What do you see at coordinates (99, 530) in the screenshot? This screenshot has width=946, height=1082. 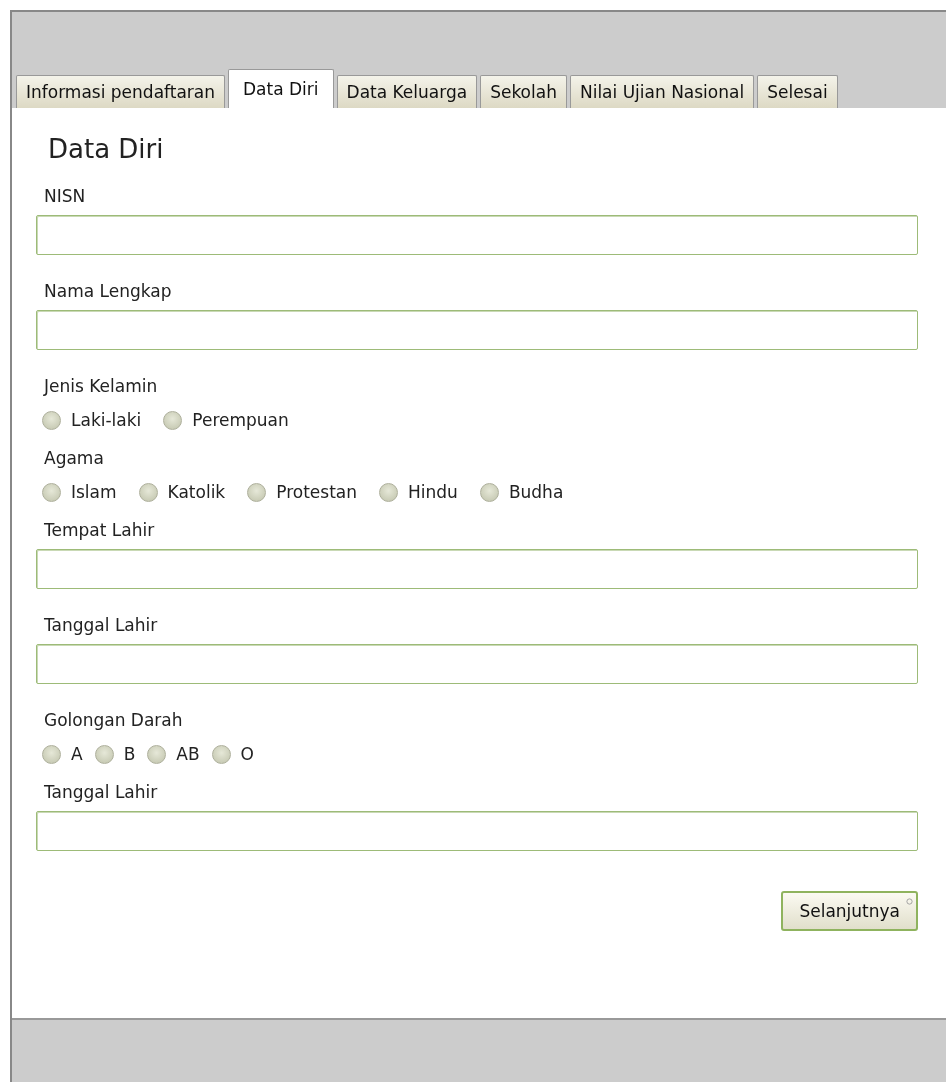 I see `field-label: Tempat Lahir` at bounding box center [99, 530].